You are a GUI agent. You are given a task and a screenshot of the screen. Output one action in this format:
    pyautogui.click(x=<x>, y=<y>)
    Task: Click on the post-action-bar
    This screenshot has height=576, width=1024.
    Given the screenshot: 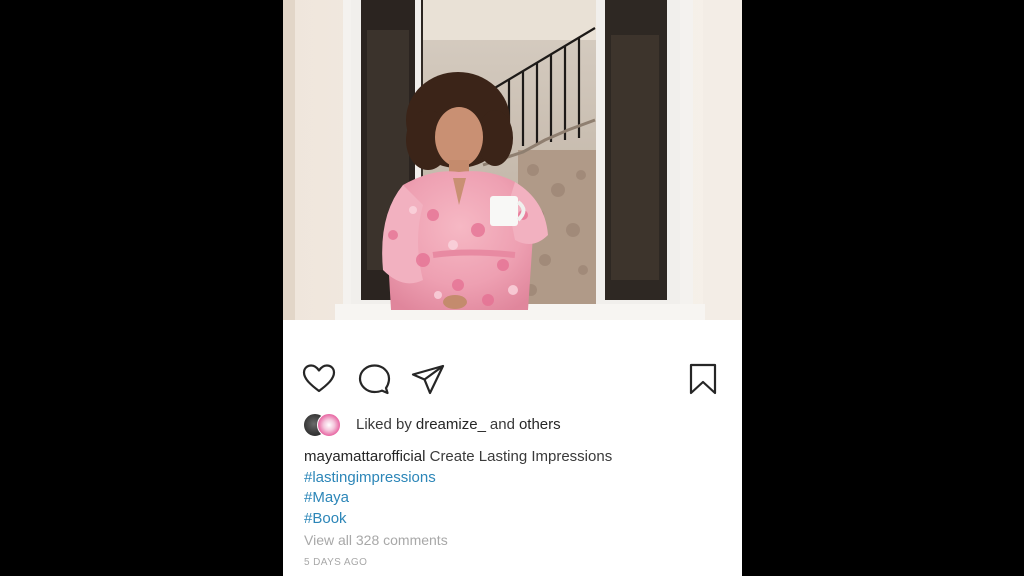 What is the action you would take?
    pyautogui.click(x=512, y=379)
    